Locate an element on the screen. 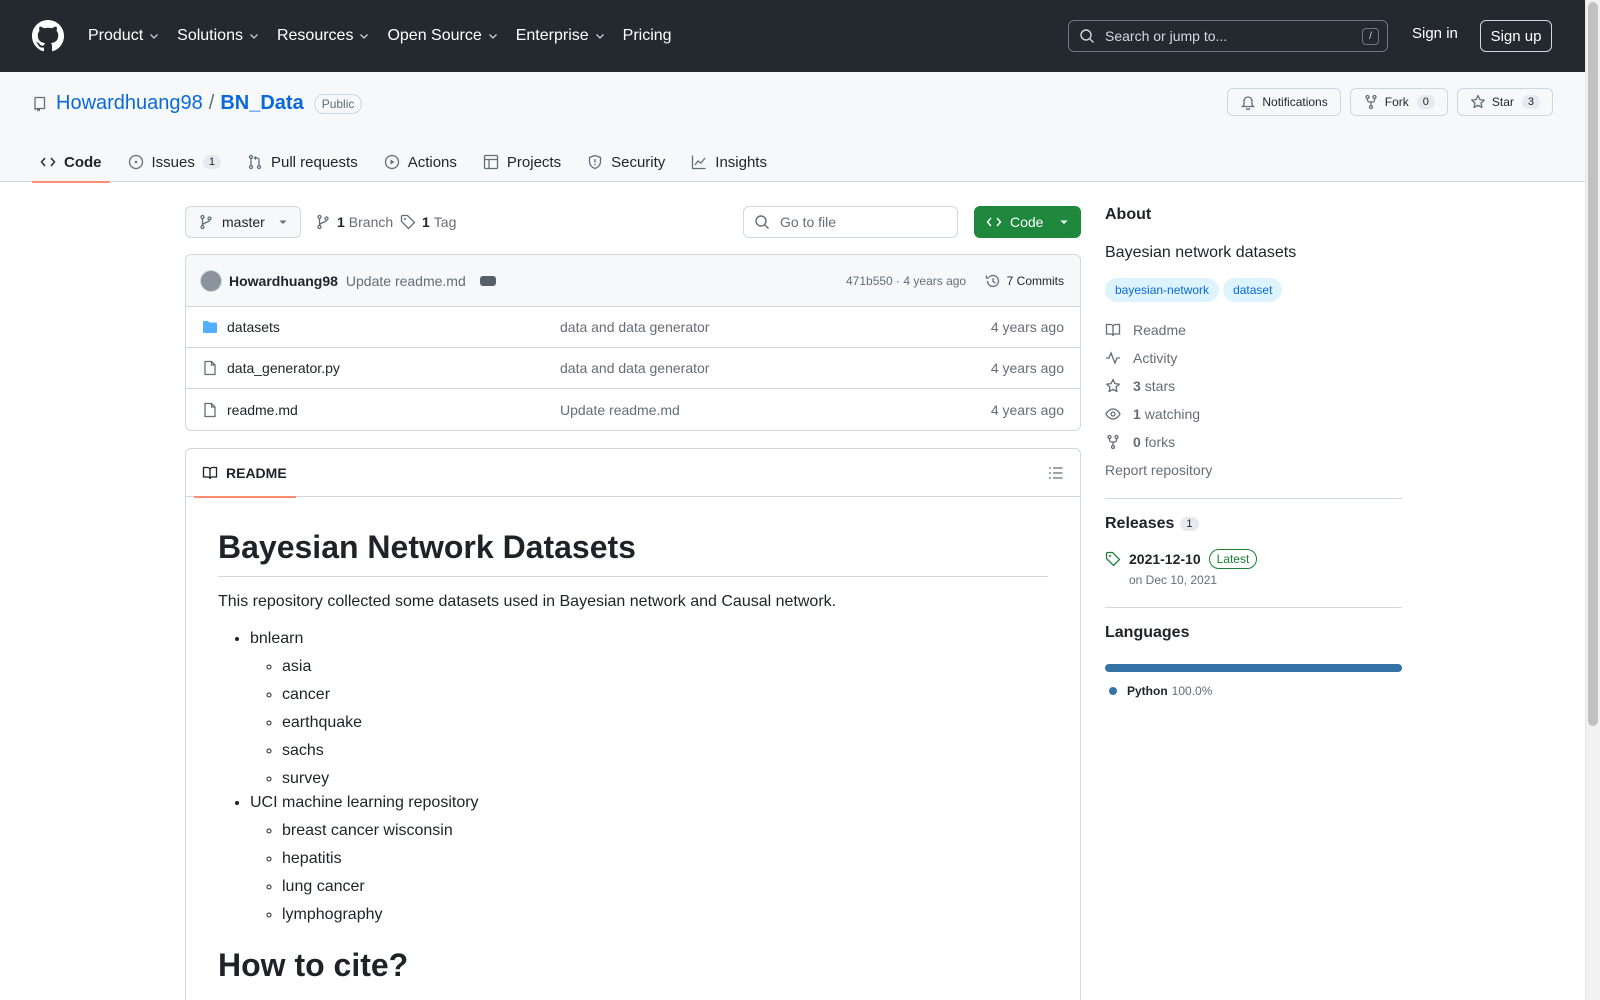 The image size is (1600, 1000). branch-count: 1 is located at coordinates (341, 222).